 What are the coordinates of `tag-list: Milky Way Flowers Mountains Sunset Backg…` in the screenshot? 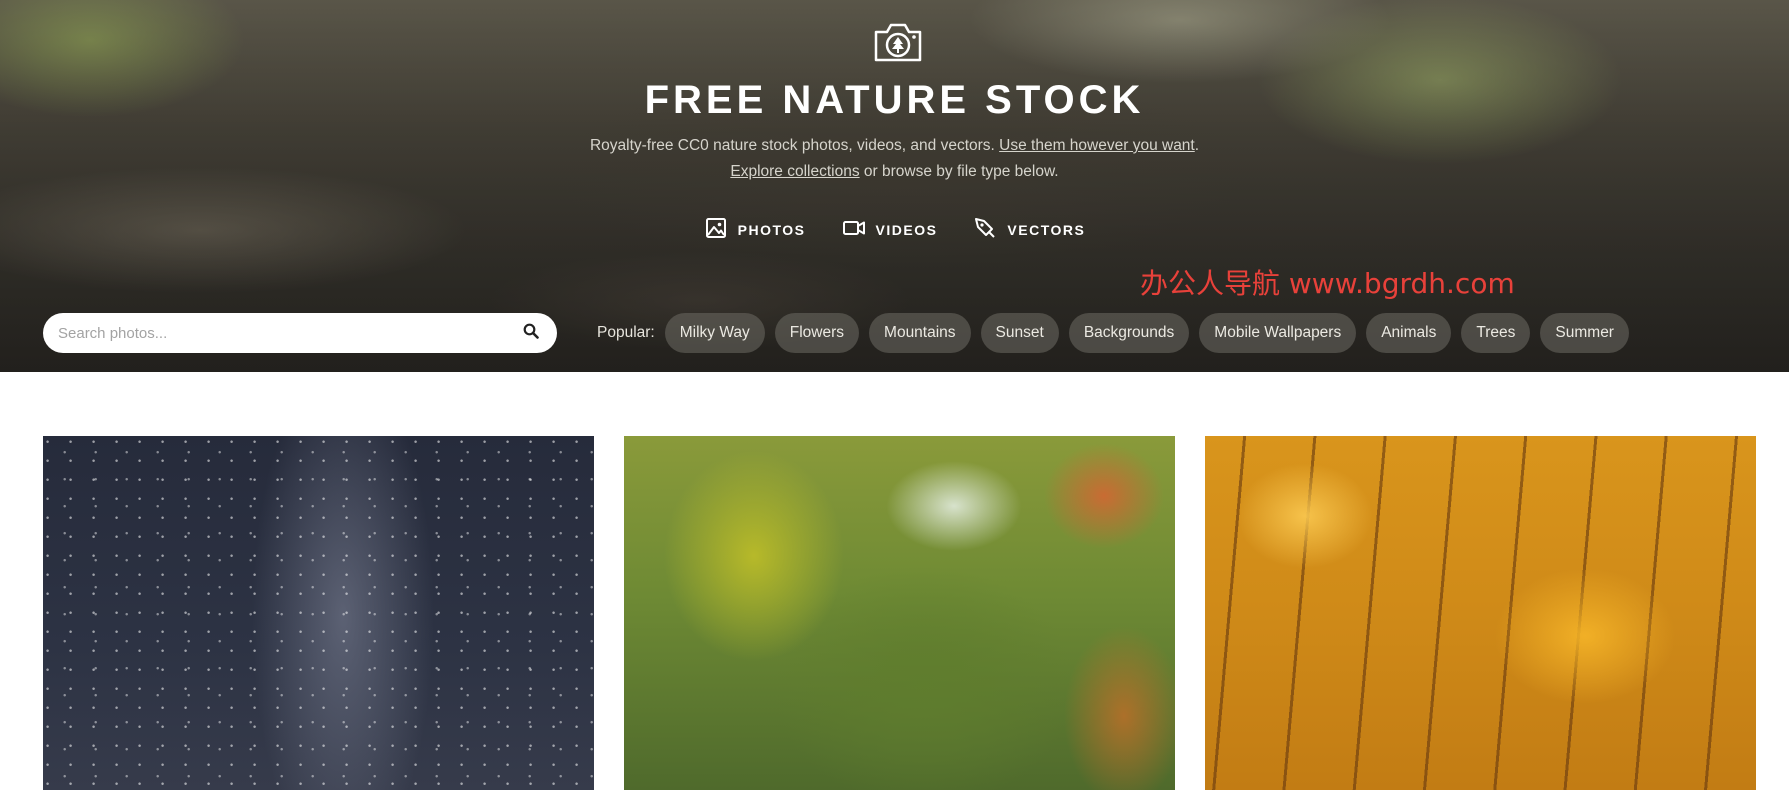 It's located at (1146, 333).